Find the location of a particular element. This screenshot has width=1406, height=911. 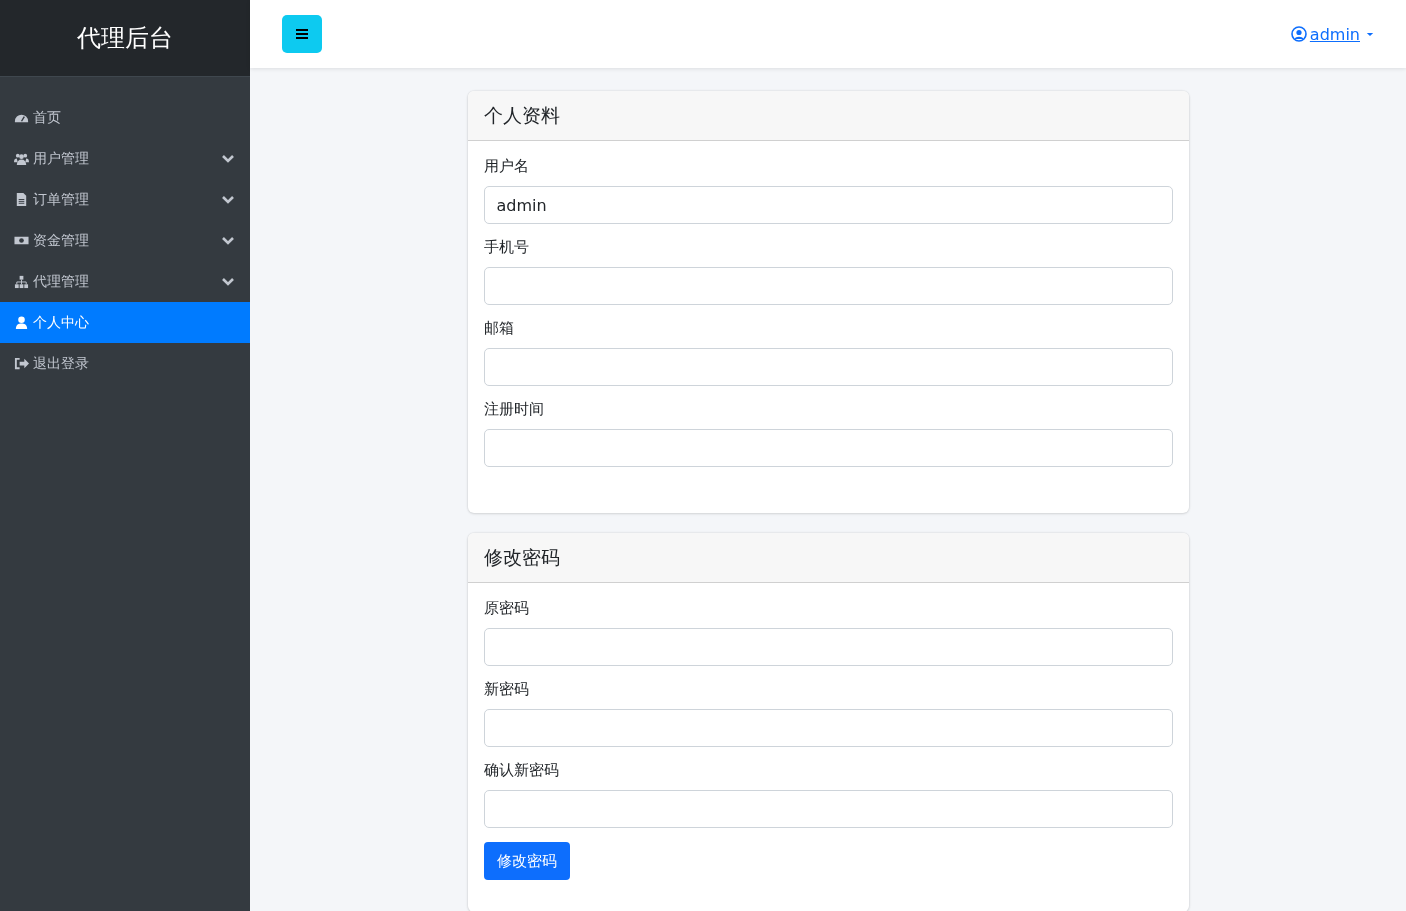

nav-item: 退出登录 is located at coordinates (125, 363).